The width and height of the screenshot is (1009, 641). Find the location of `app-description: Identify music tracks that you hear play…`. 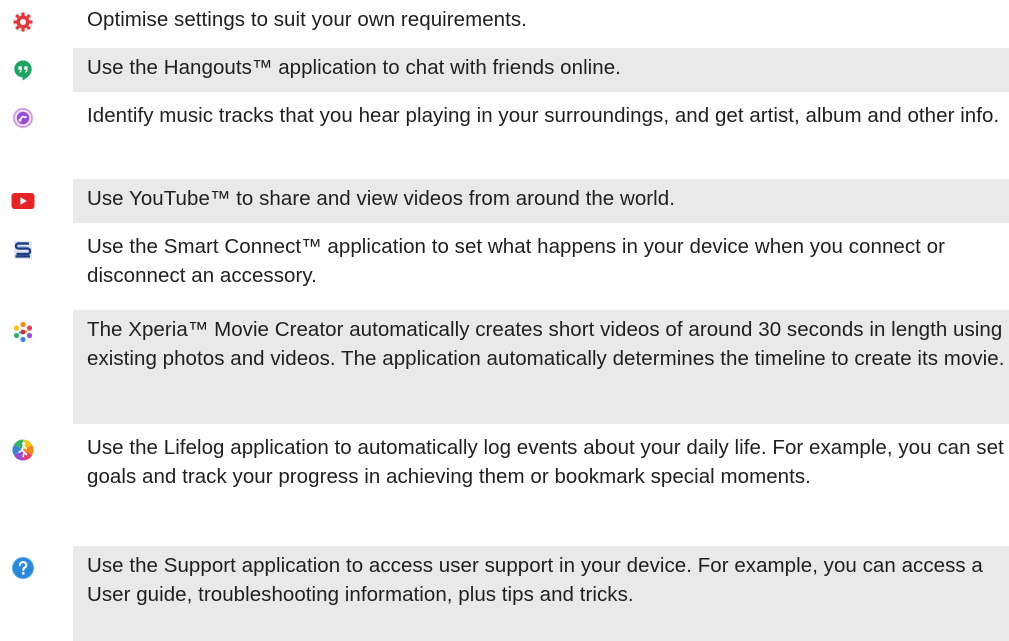

app-description: Identify music tracks that you hear play… is located at coordinates (543, 115).